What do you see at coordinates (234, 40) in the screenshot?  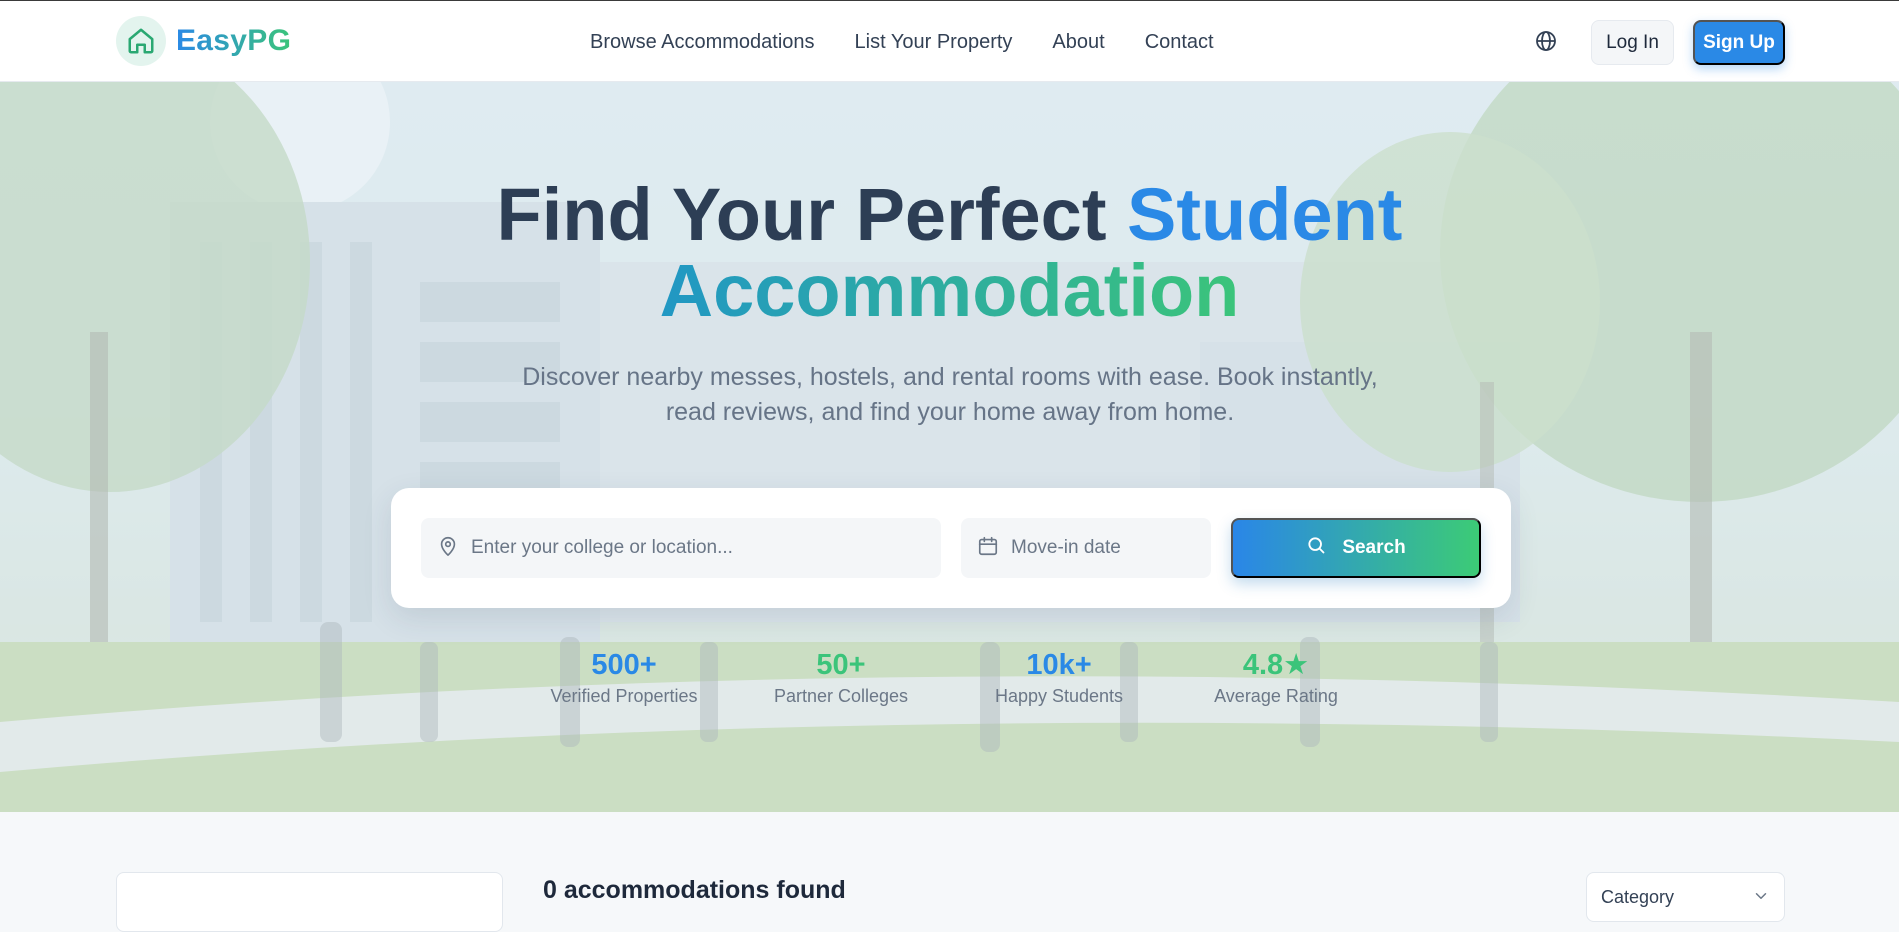 I see `brand-name: EasyPG` at bounding box center [234, 40].